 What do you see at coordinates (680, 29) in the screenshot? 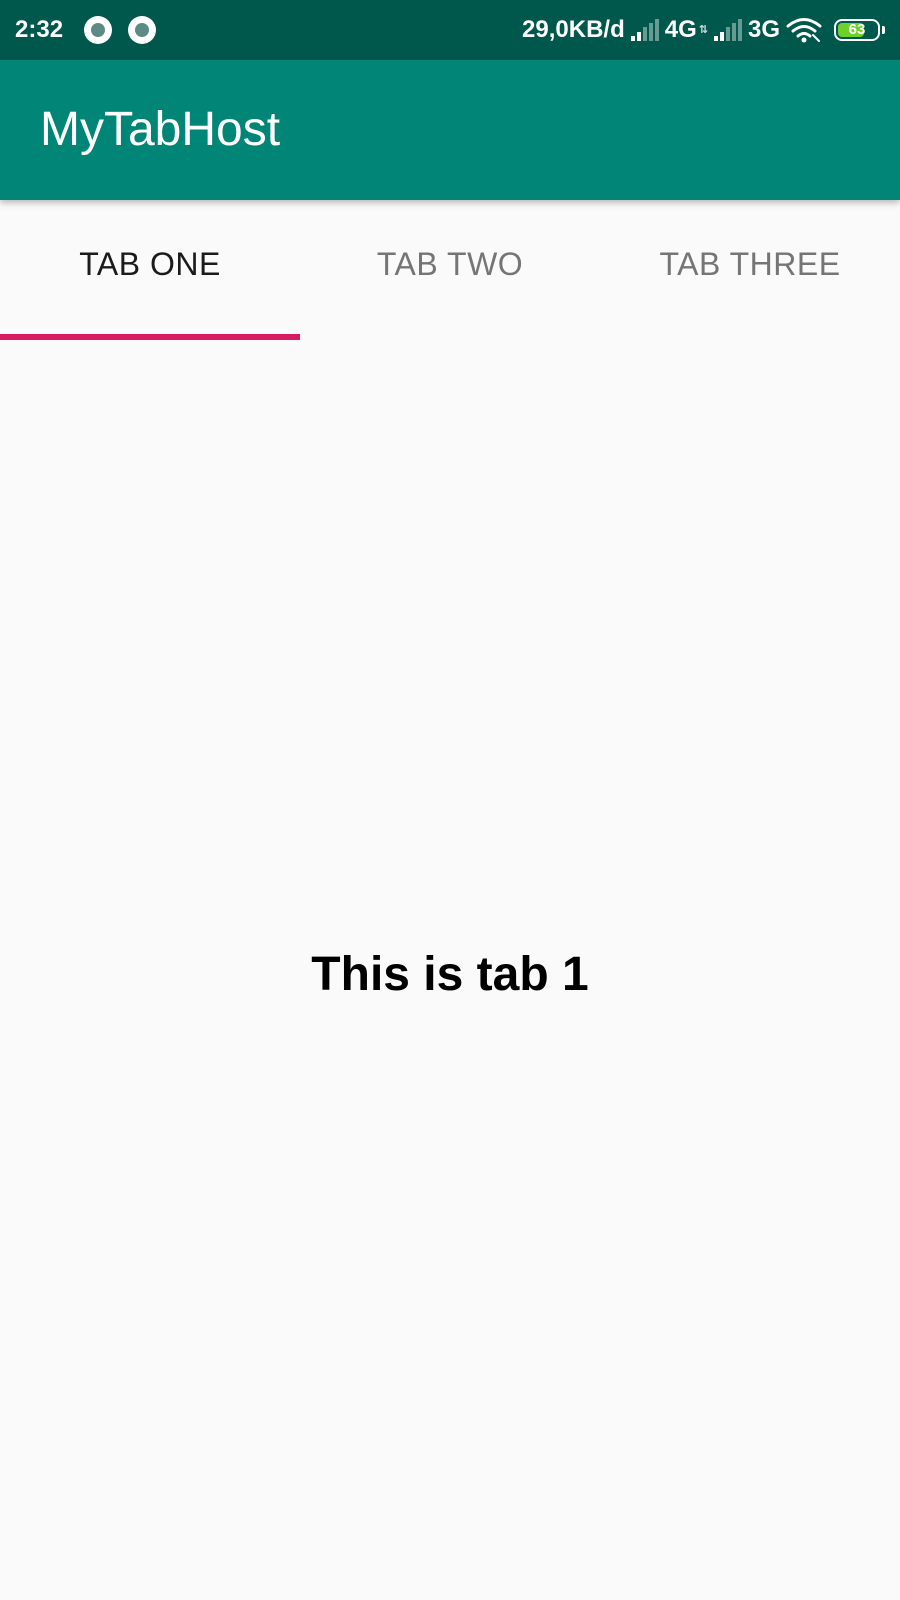
I see `sim1-network-type: 4G` at bounding box center [680, 29].